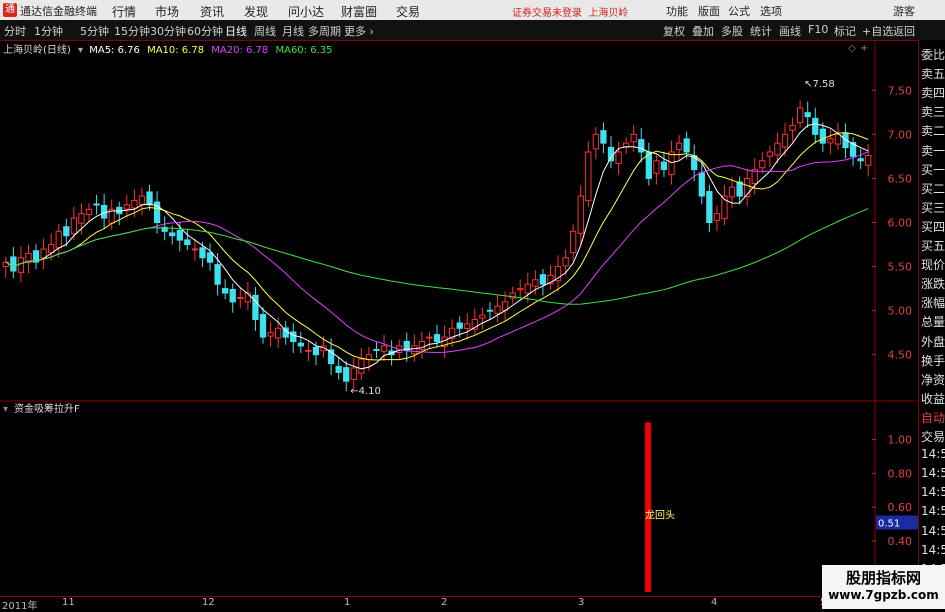 This screenshot has height=612, width=945. Describe the element at coordinates (900, 507) in the screenshot. I see `indicator-axis-label: 0.60` at that location.